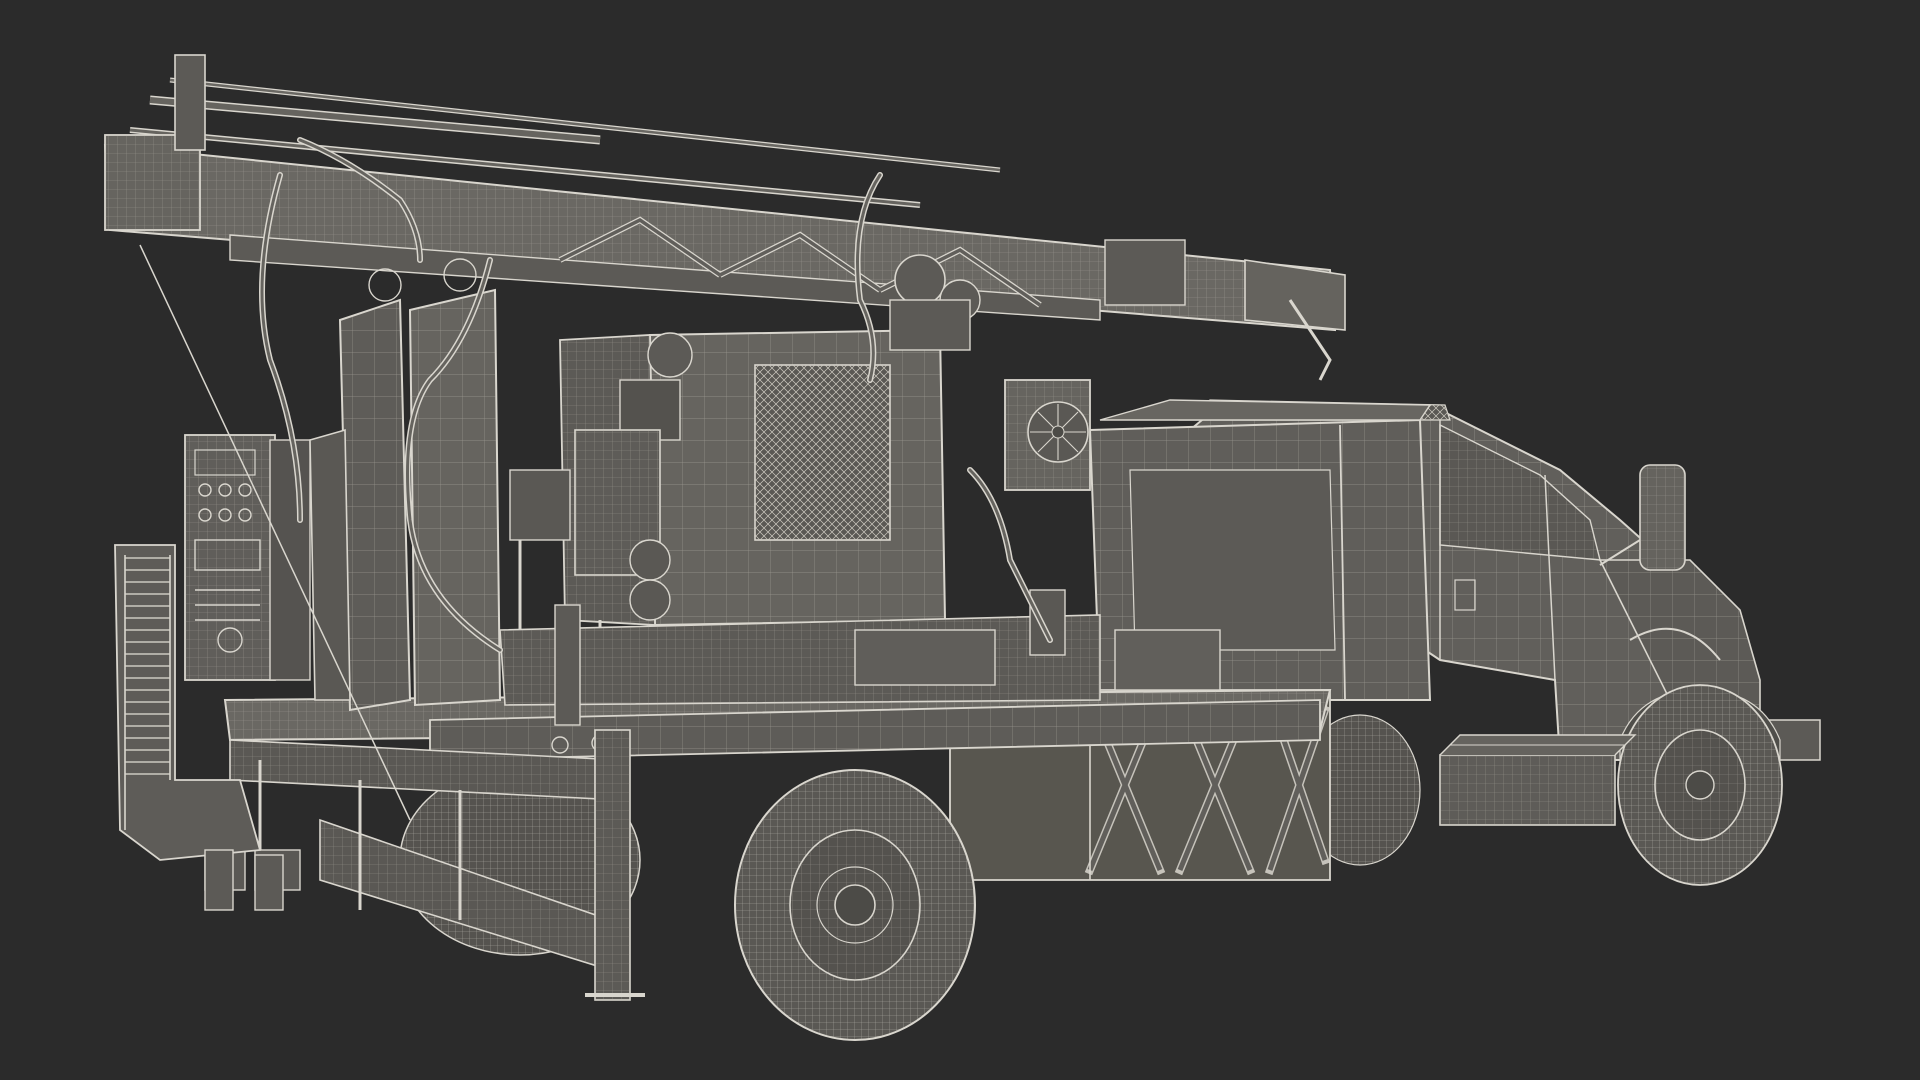  What do you see at coordinates (1700, 785) in the screenshot?
I see `front-wheel` at bounding box center [1700, 785].